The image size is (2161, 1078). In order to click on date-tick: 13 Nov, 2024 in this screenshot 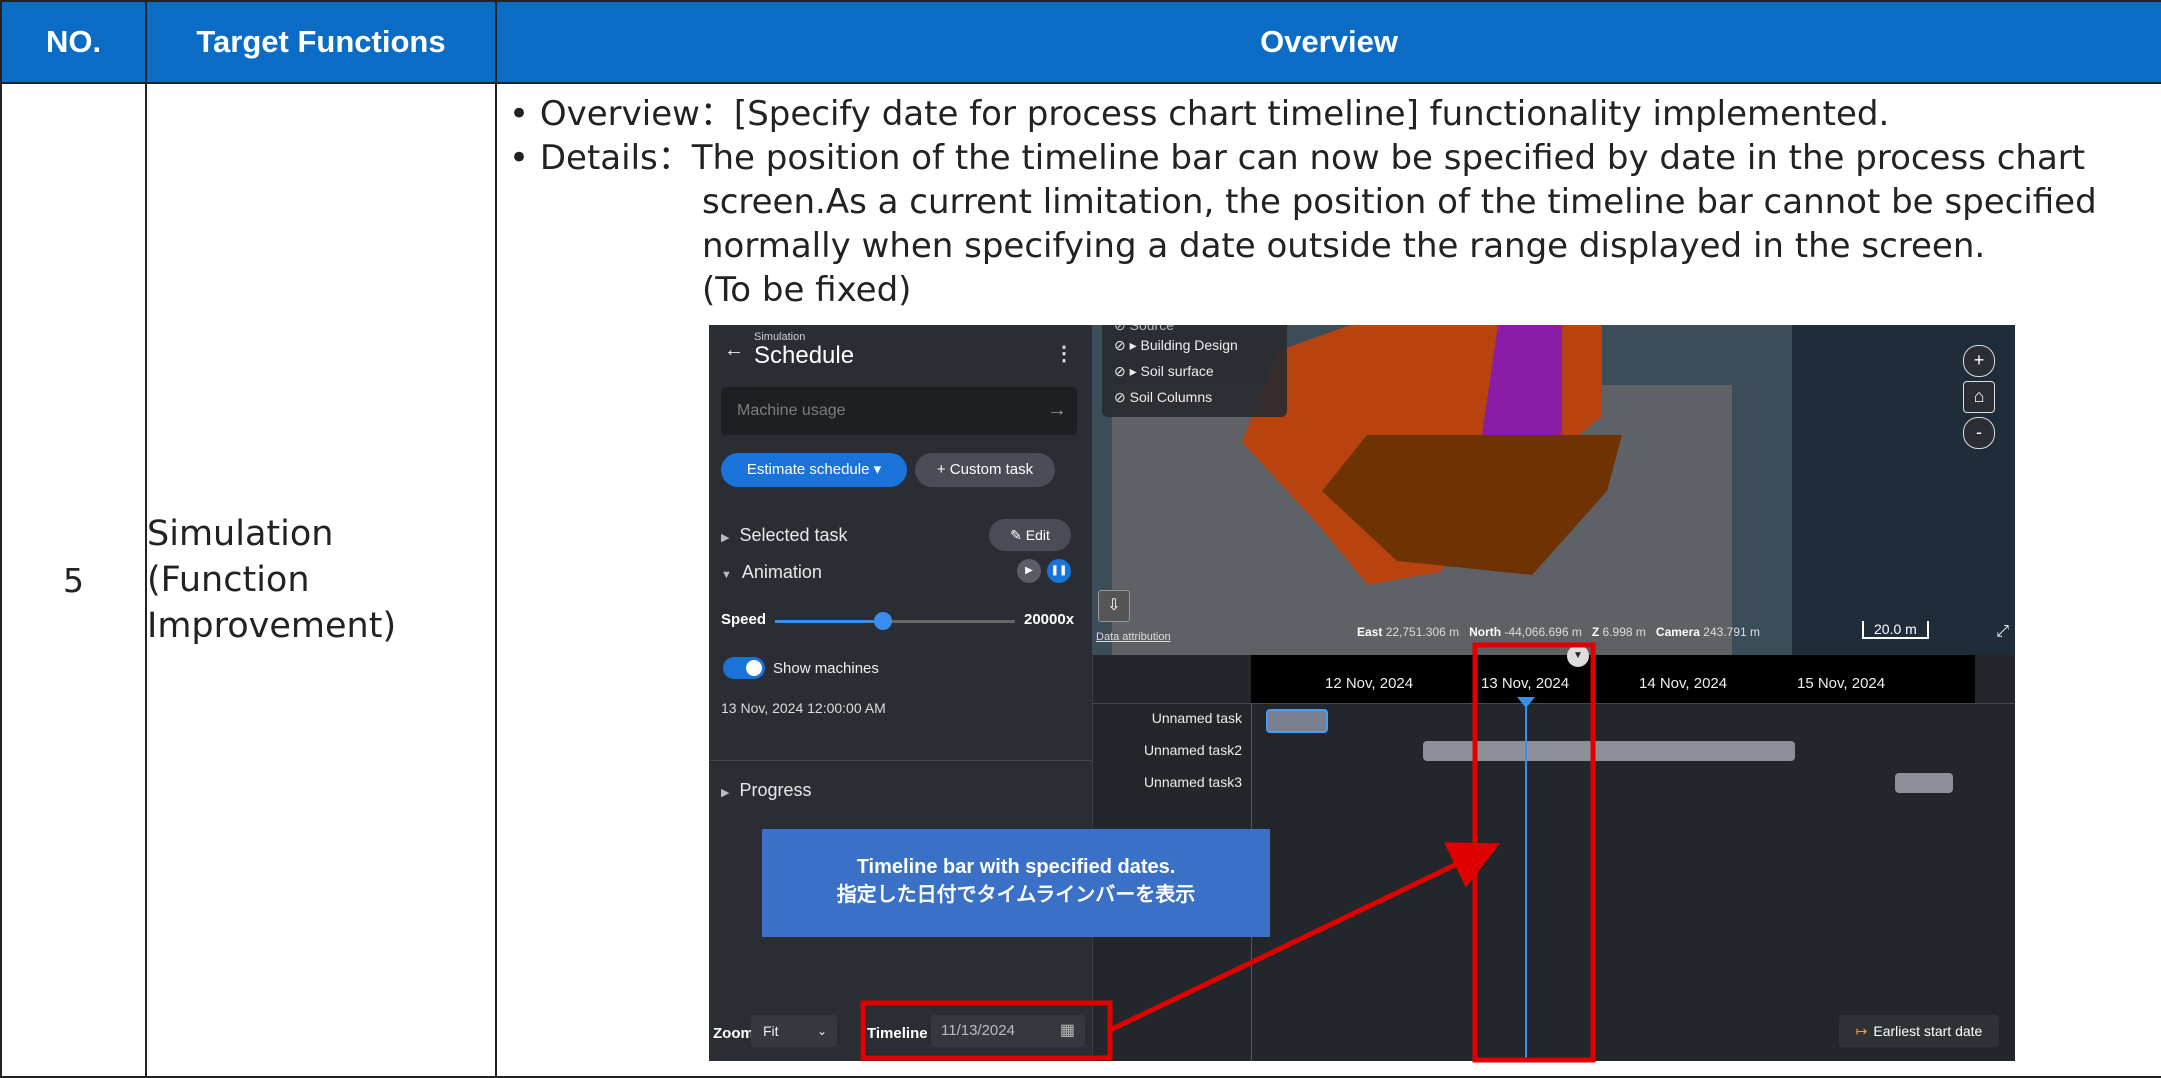, I will do `click(1525, 683)`.